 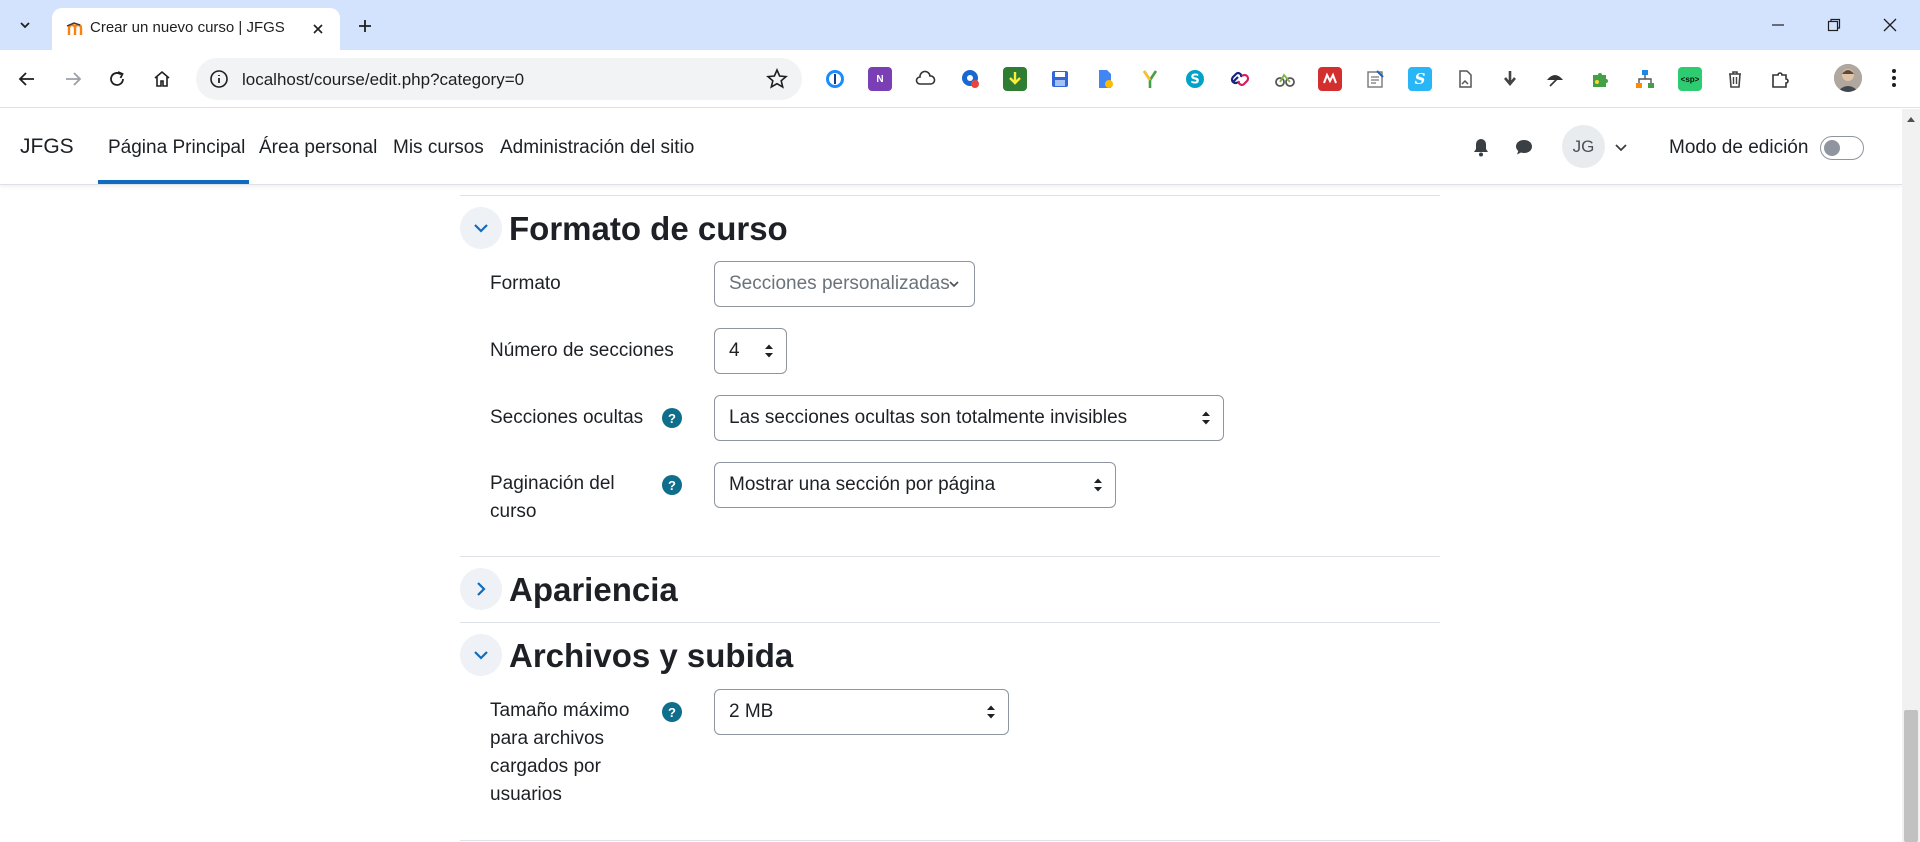 I want to click on home-button, so click(x=162, y=79).